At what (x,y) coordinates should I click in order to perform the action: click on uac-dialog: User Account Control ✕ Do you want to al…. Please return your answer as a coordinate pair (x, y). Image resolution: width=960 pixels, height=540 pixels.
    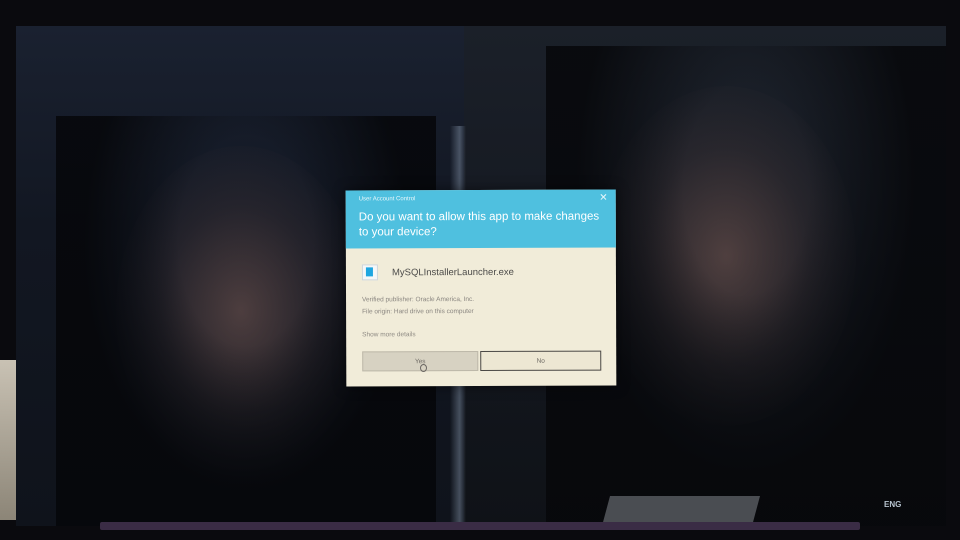
    Looking at the image, I should click on (481, 288).